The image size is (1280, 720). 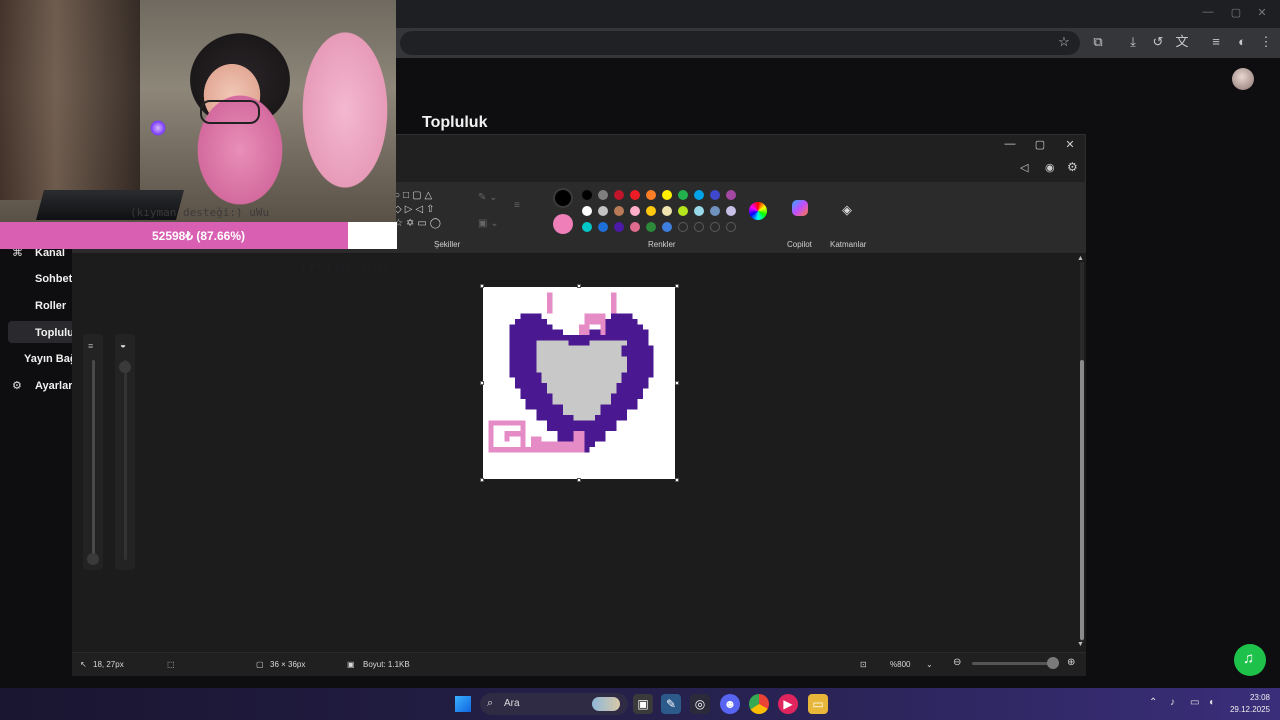 I want to click on copilot-icon, so click(x=800, y=208).